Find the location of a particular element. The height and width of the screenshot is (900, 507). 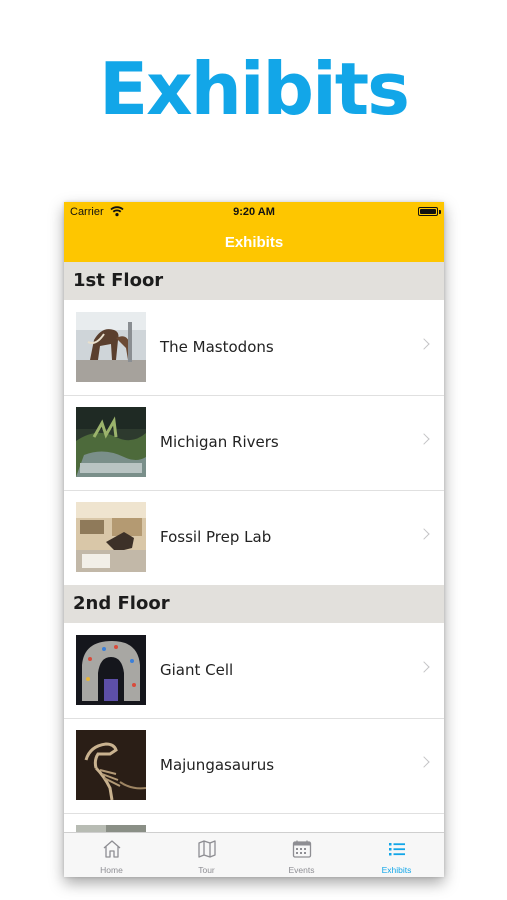

tab-home: Home is located at coordinates (111, 855).